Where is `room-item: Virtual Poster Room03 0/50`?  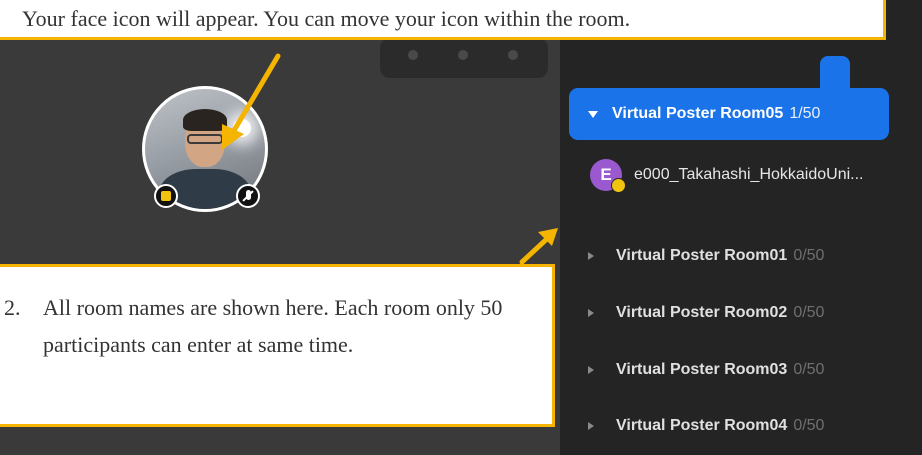
room-item: Virtual Poster Room03 0/50 is located at coordinates (706, 370).